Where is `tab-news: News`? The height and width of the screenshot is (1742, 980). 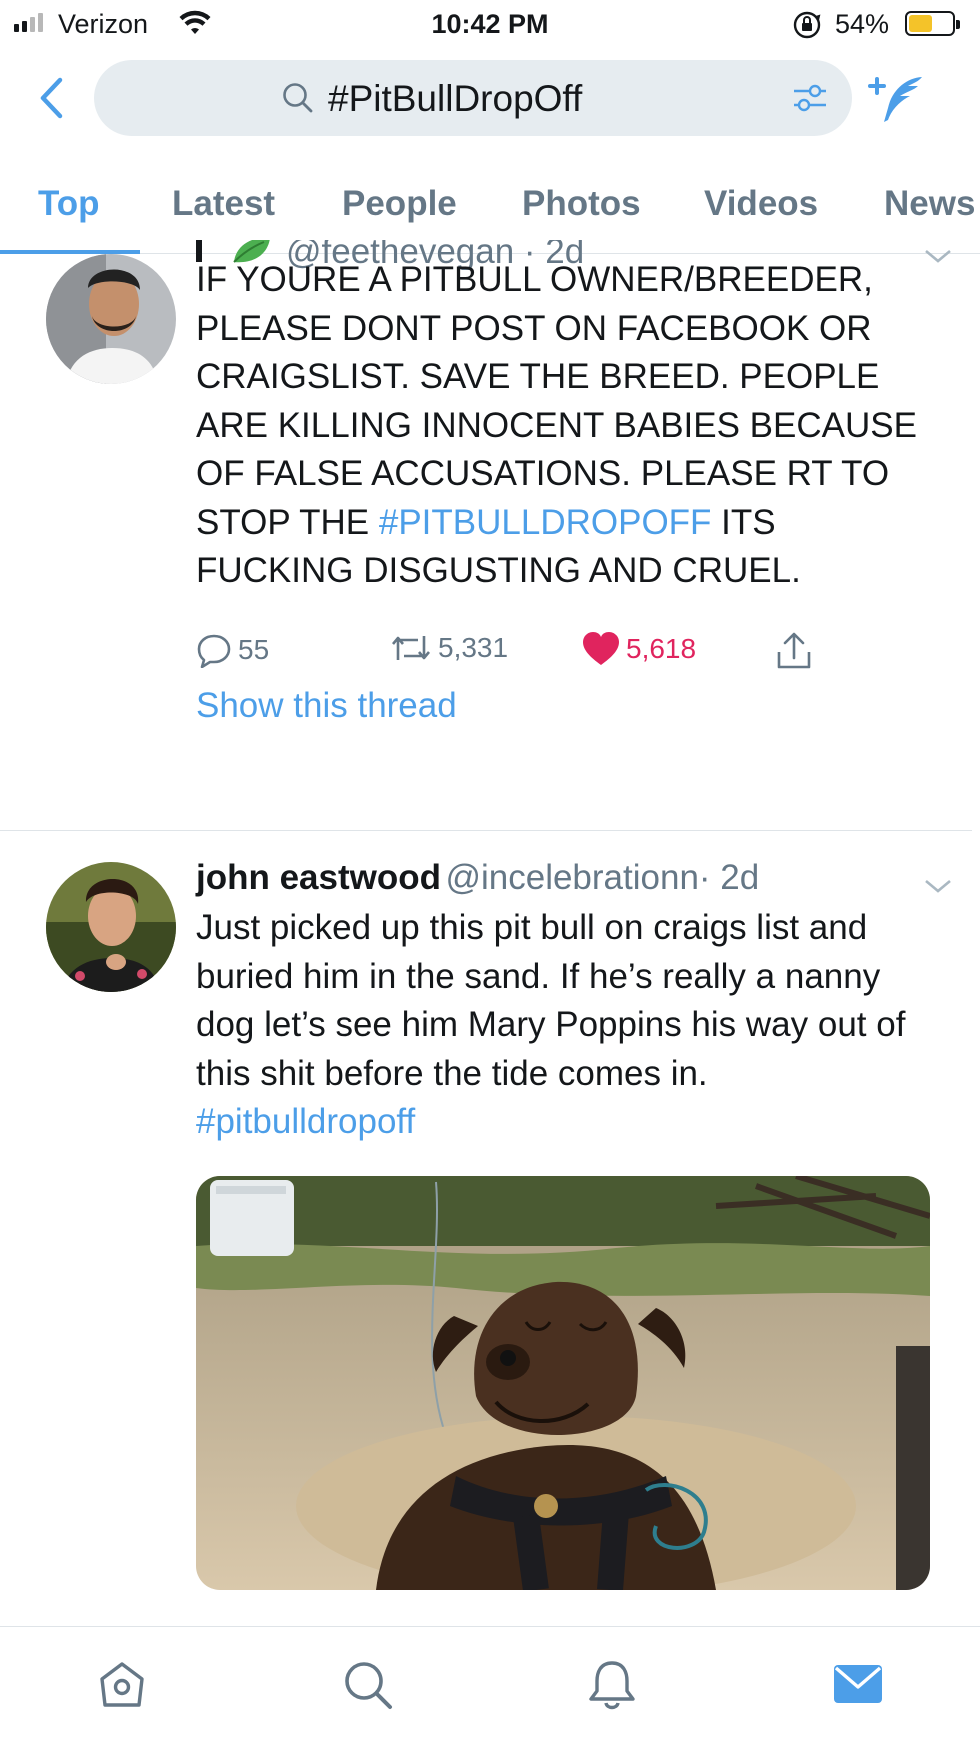
tab-news: News is located at coordinates (929, 204).